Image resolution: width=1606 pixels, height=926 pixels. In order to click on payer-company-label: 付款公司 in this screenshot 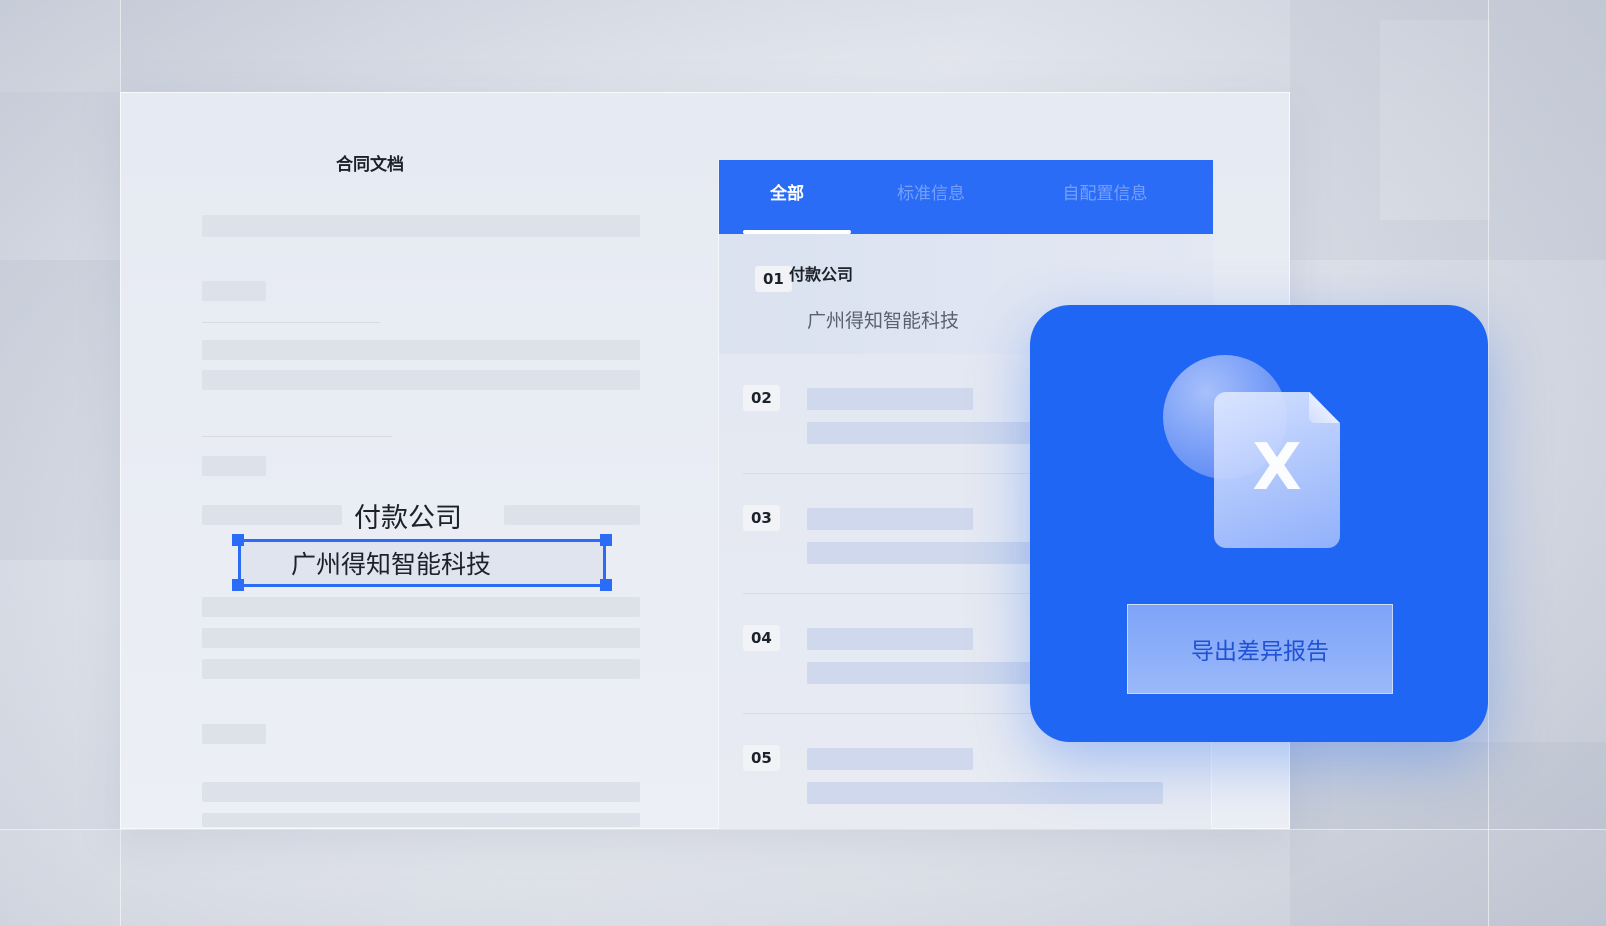, I will do `click(408, 518)`.